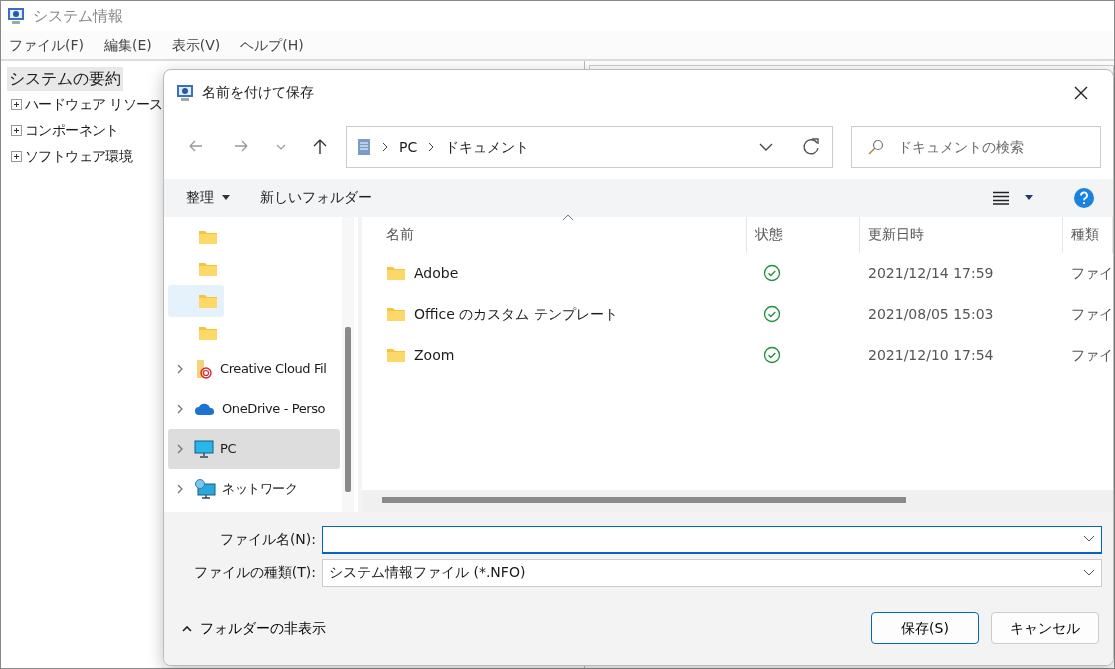 This screenshot has width=1115, height=669. What do you see at coordinates (254, 488) in the screenshot?
I see `nav-item: ネットワーク` at bounding box center [254, 488].